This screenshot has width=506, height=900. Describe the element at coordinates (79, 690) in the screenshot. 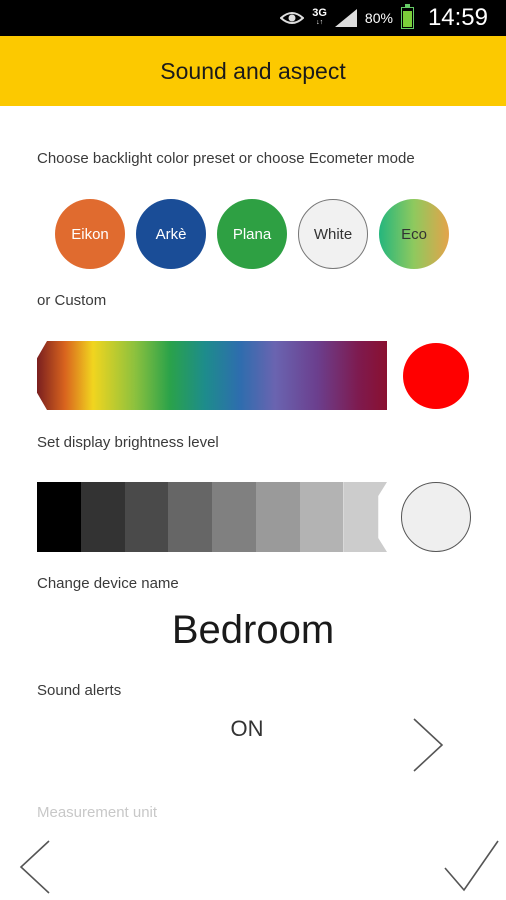

I see `sound-alerts-label: Sound alerts` at that location.